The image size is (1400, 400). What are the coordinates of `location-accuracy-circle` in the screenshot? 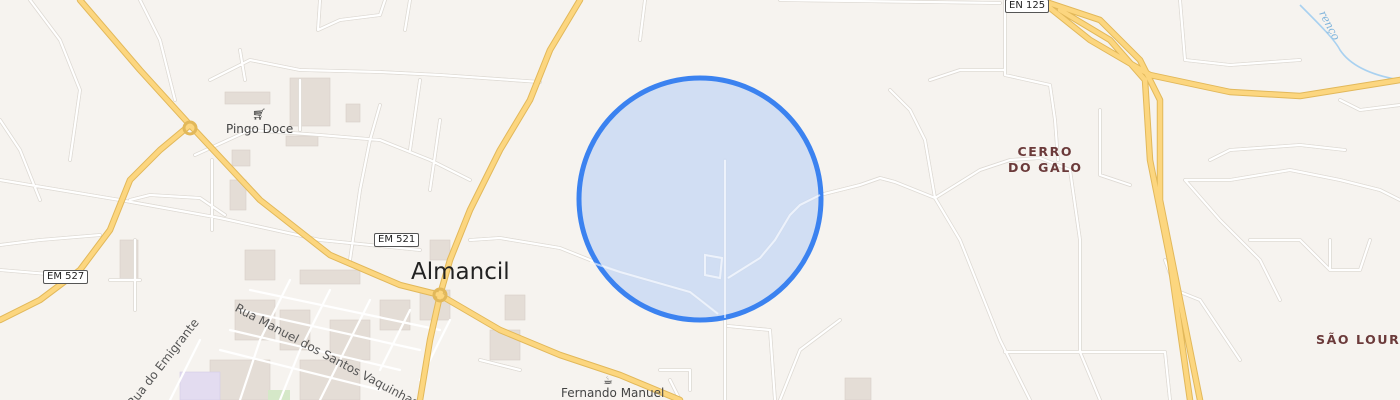 It's located at (700, 199).